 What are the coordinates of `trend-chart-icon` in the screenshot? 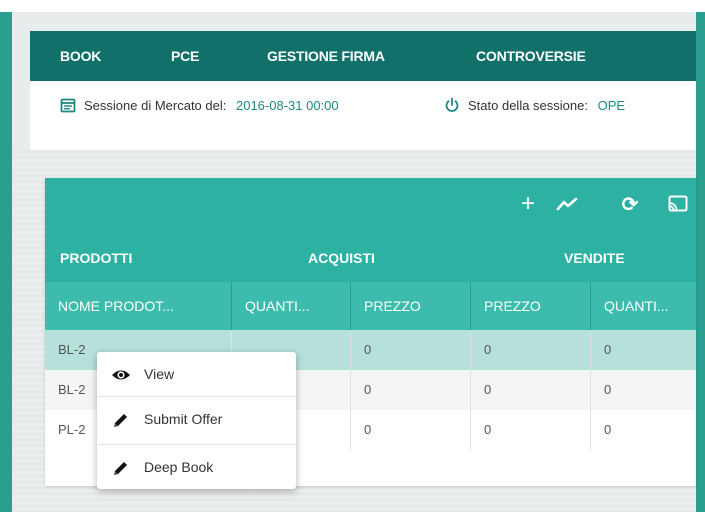 It's located at (567, 204).